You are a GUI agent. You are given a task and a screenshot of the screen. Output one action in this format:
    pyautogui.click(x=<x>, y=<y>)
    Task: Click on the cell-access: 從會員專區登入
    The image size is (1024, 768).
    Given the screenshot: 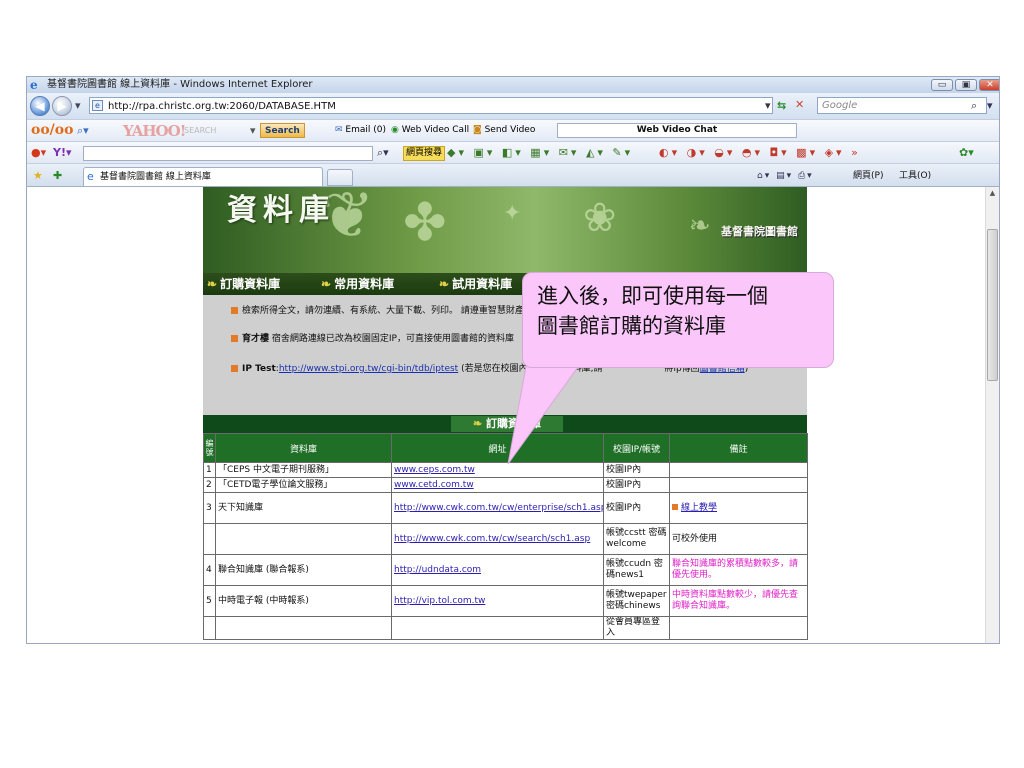 What is the action you would take?
    pyautogui.click(x=636, y=628)
    